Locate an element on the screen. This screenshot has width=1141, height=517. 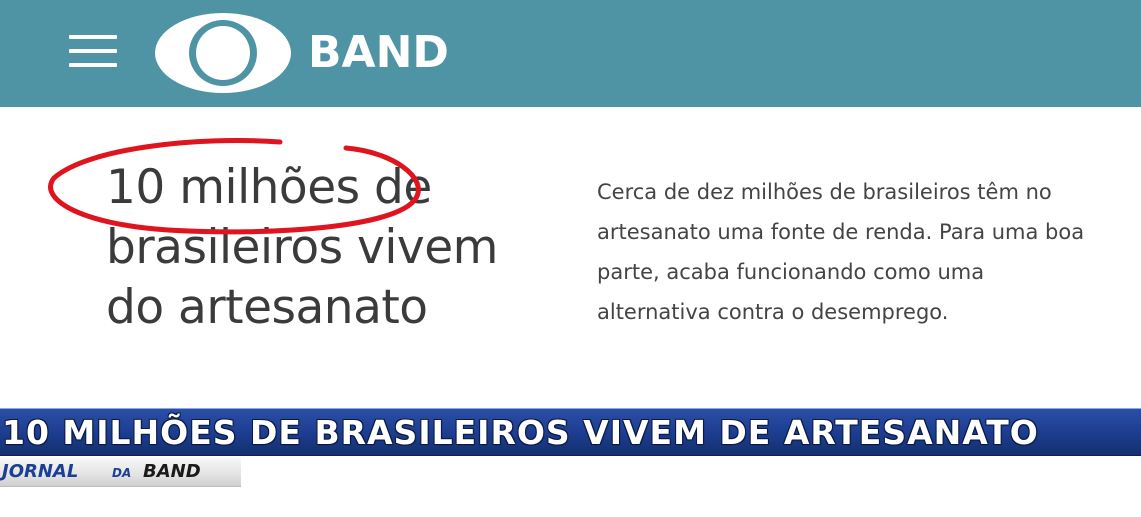
program-name-jornal: JORNAL is located at coordinates (40, 471).